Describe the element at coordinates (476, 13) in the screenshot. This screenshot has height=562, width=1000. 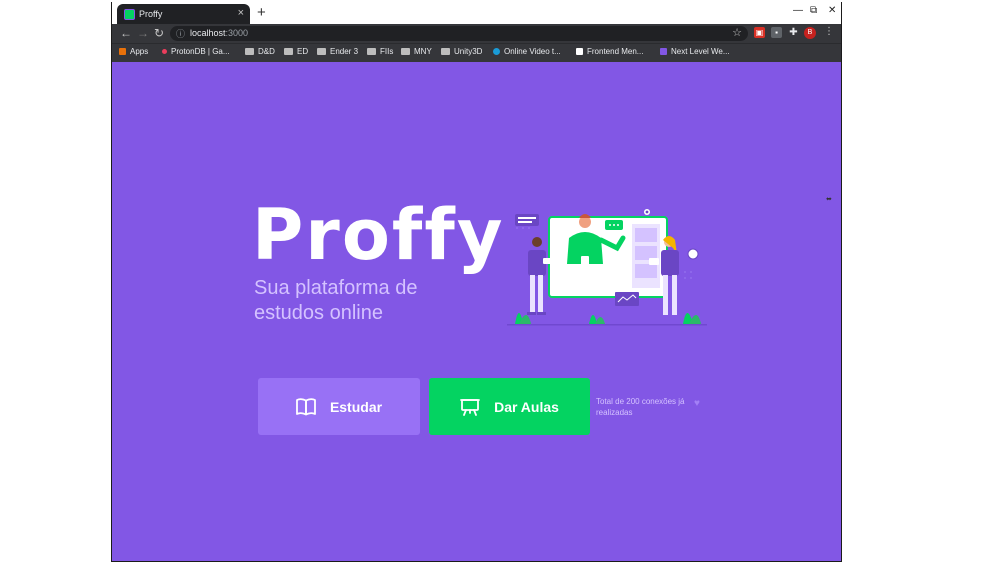
I see `tab-strip: Proffy × + — ⧉ ✕` at that location.